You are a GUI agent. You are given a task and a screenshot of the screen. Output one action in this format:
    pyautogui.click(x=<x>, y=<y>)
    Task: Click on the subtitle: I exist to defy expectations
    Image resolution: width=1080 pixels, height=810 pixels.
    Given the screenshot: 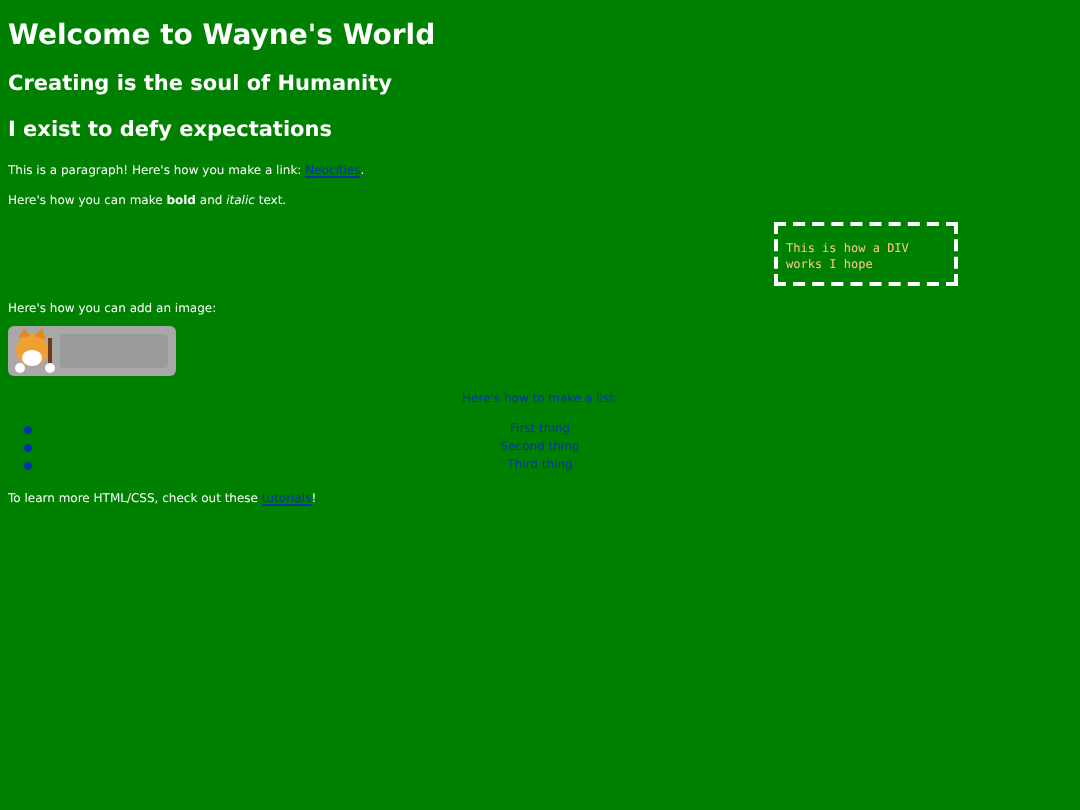 What is the action you would take?
    pyautogui.click(x=171, y=130)
    